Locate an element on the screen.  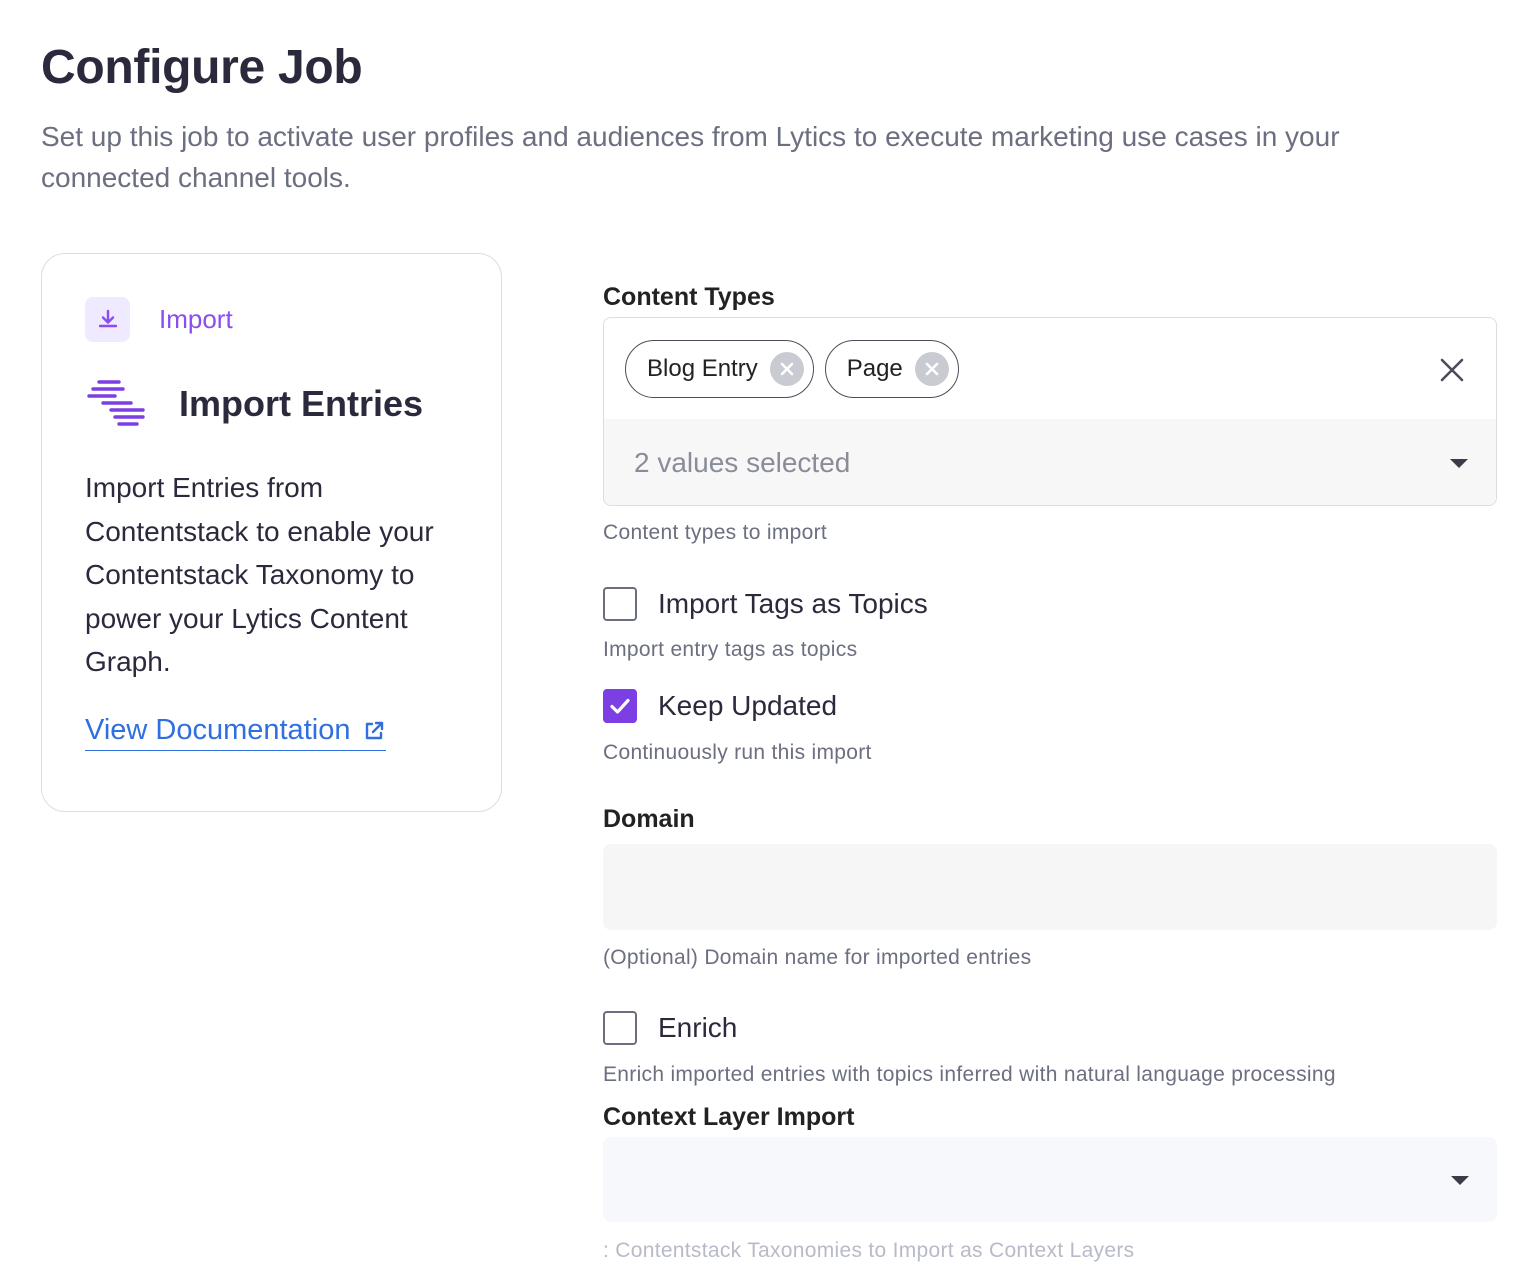
download-icon is located at coordinates (107, 319).